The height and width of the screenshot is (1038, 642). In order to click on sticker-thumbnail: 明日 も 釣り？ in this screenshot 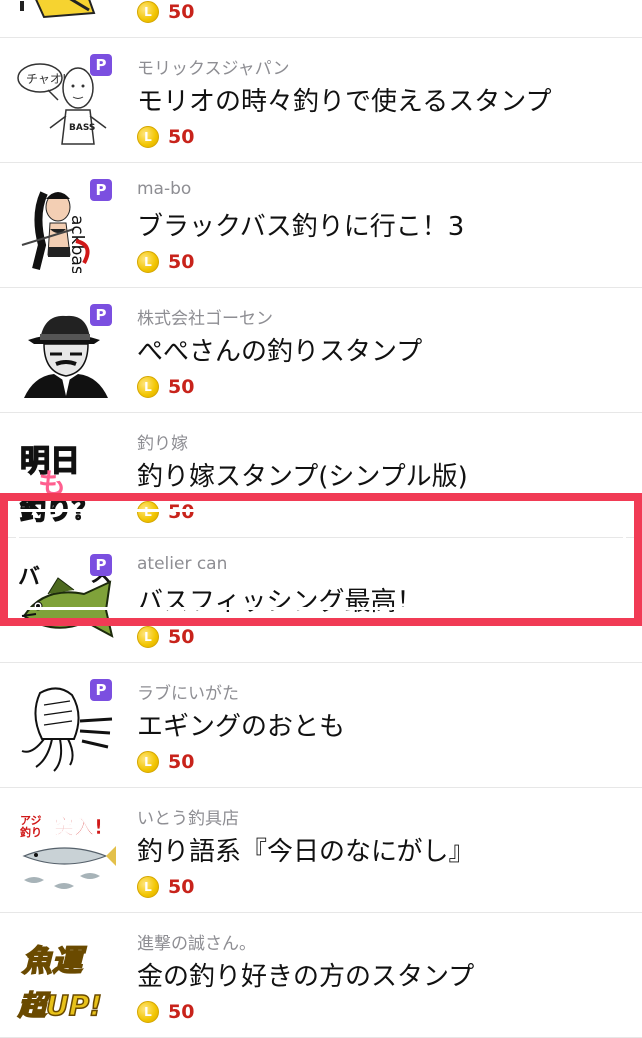, I will do `click(66, 479)`.